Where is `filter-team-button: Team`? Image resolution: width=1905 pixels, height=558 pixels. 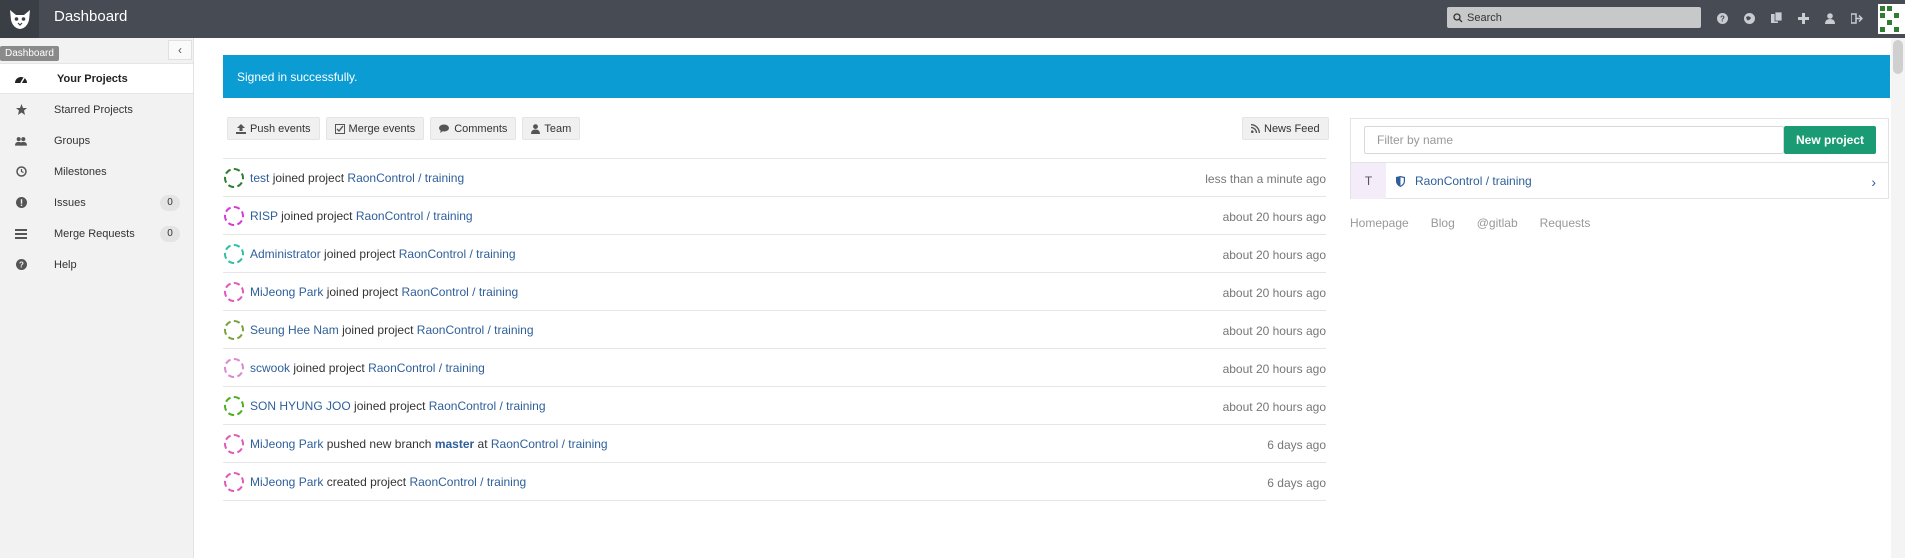 filter-team-button: Team is located at coordinates (551, 128).